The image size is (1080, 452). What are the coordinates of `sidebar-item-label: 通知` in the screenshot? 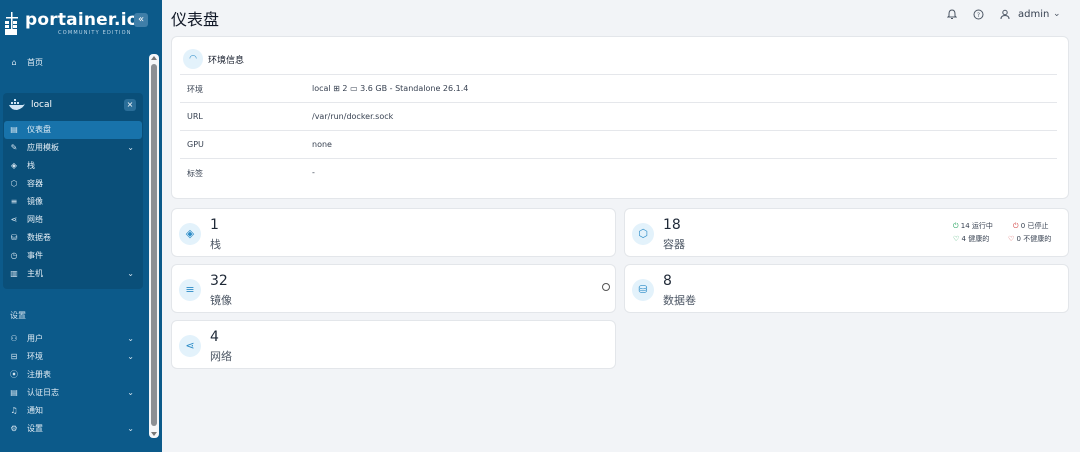 It's located at (35, 410).